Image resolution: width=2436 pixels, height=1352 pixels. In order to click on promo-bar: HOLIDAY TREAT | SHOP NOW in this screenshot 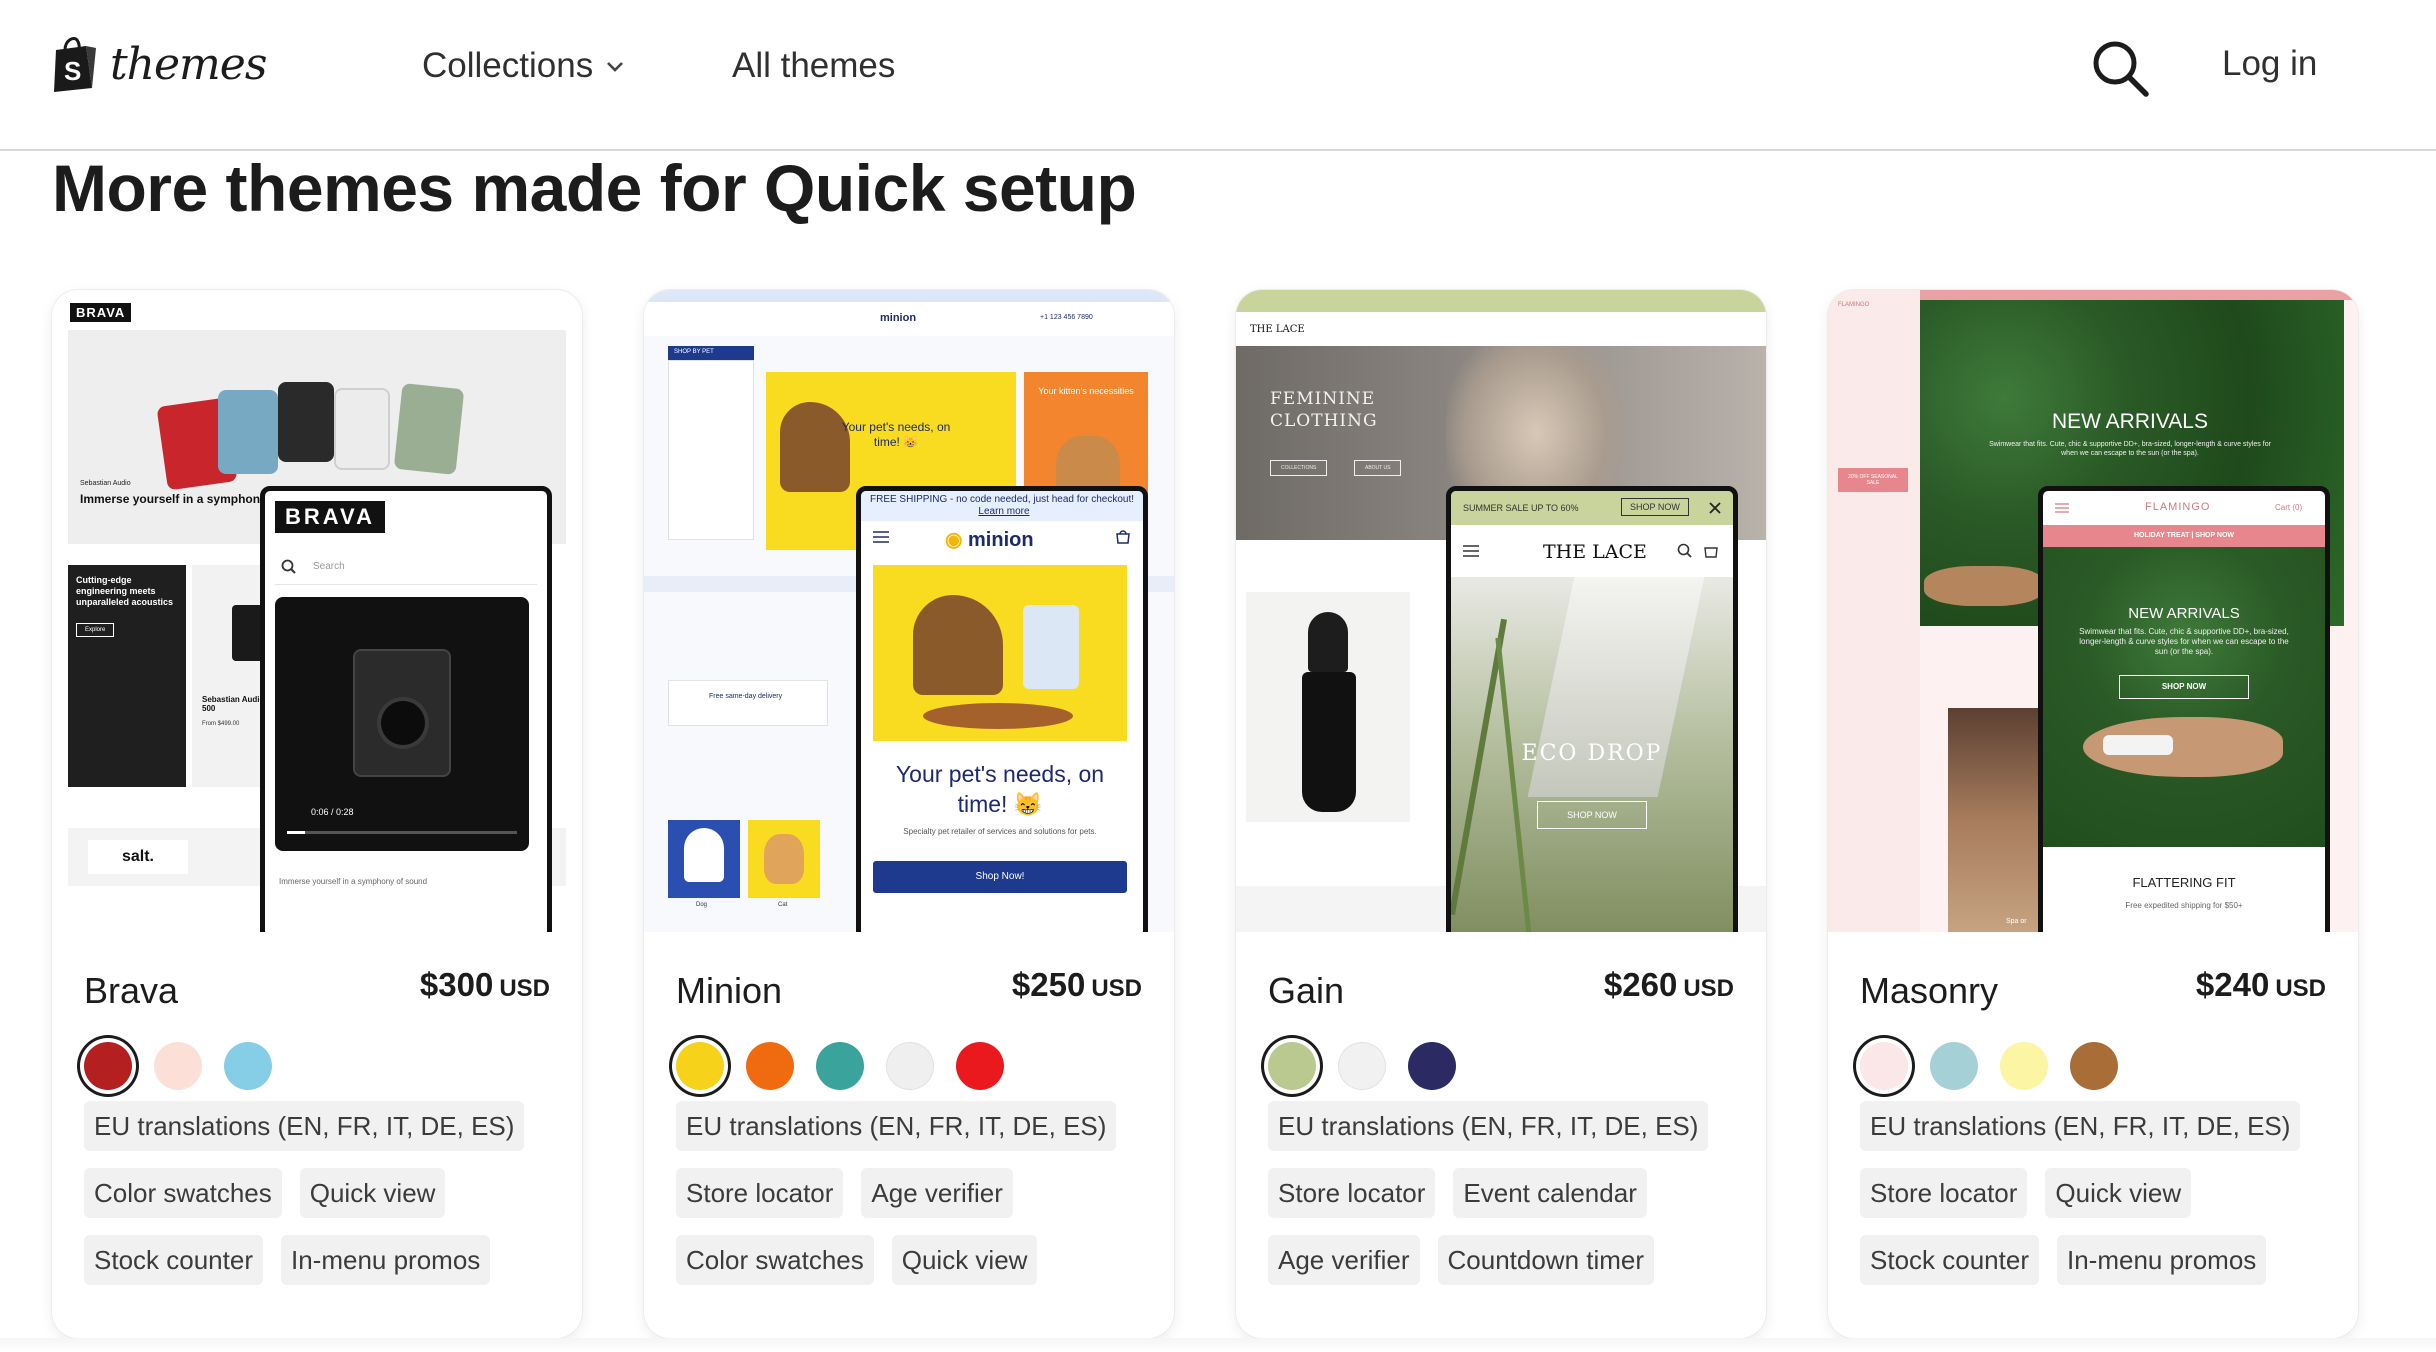, I will do `click(2184, 536)`.